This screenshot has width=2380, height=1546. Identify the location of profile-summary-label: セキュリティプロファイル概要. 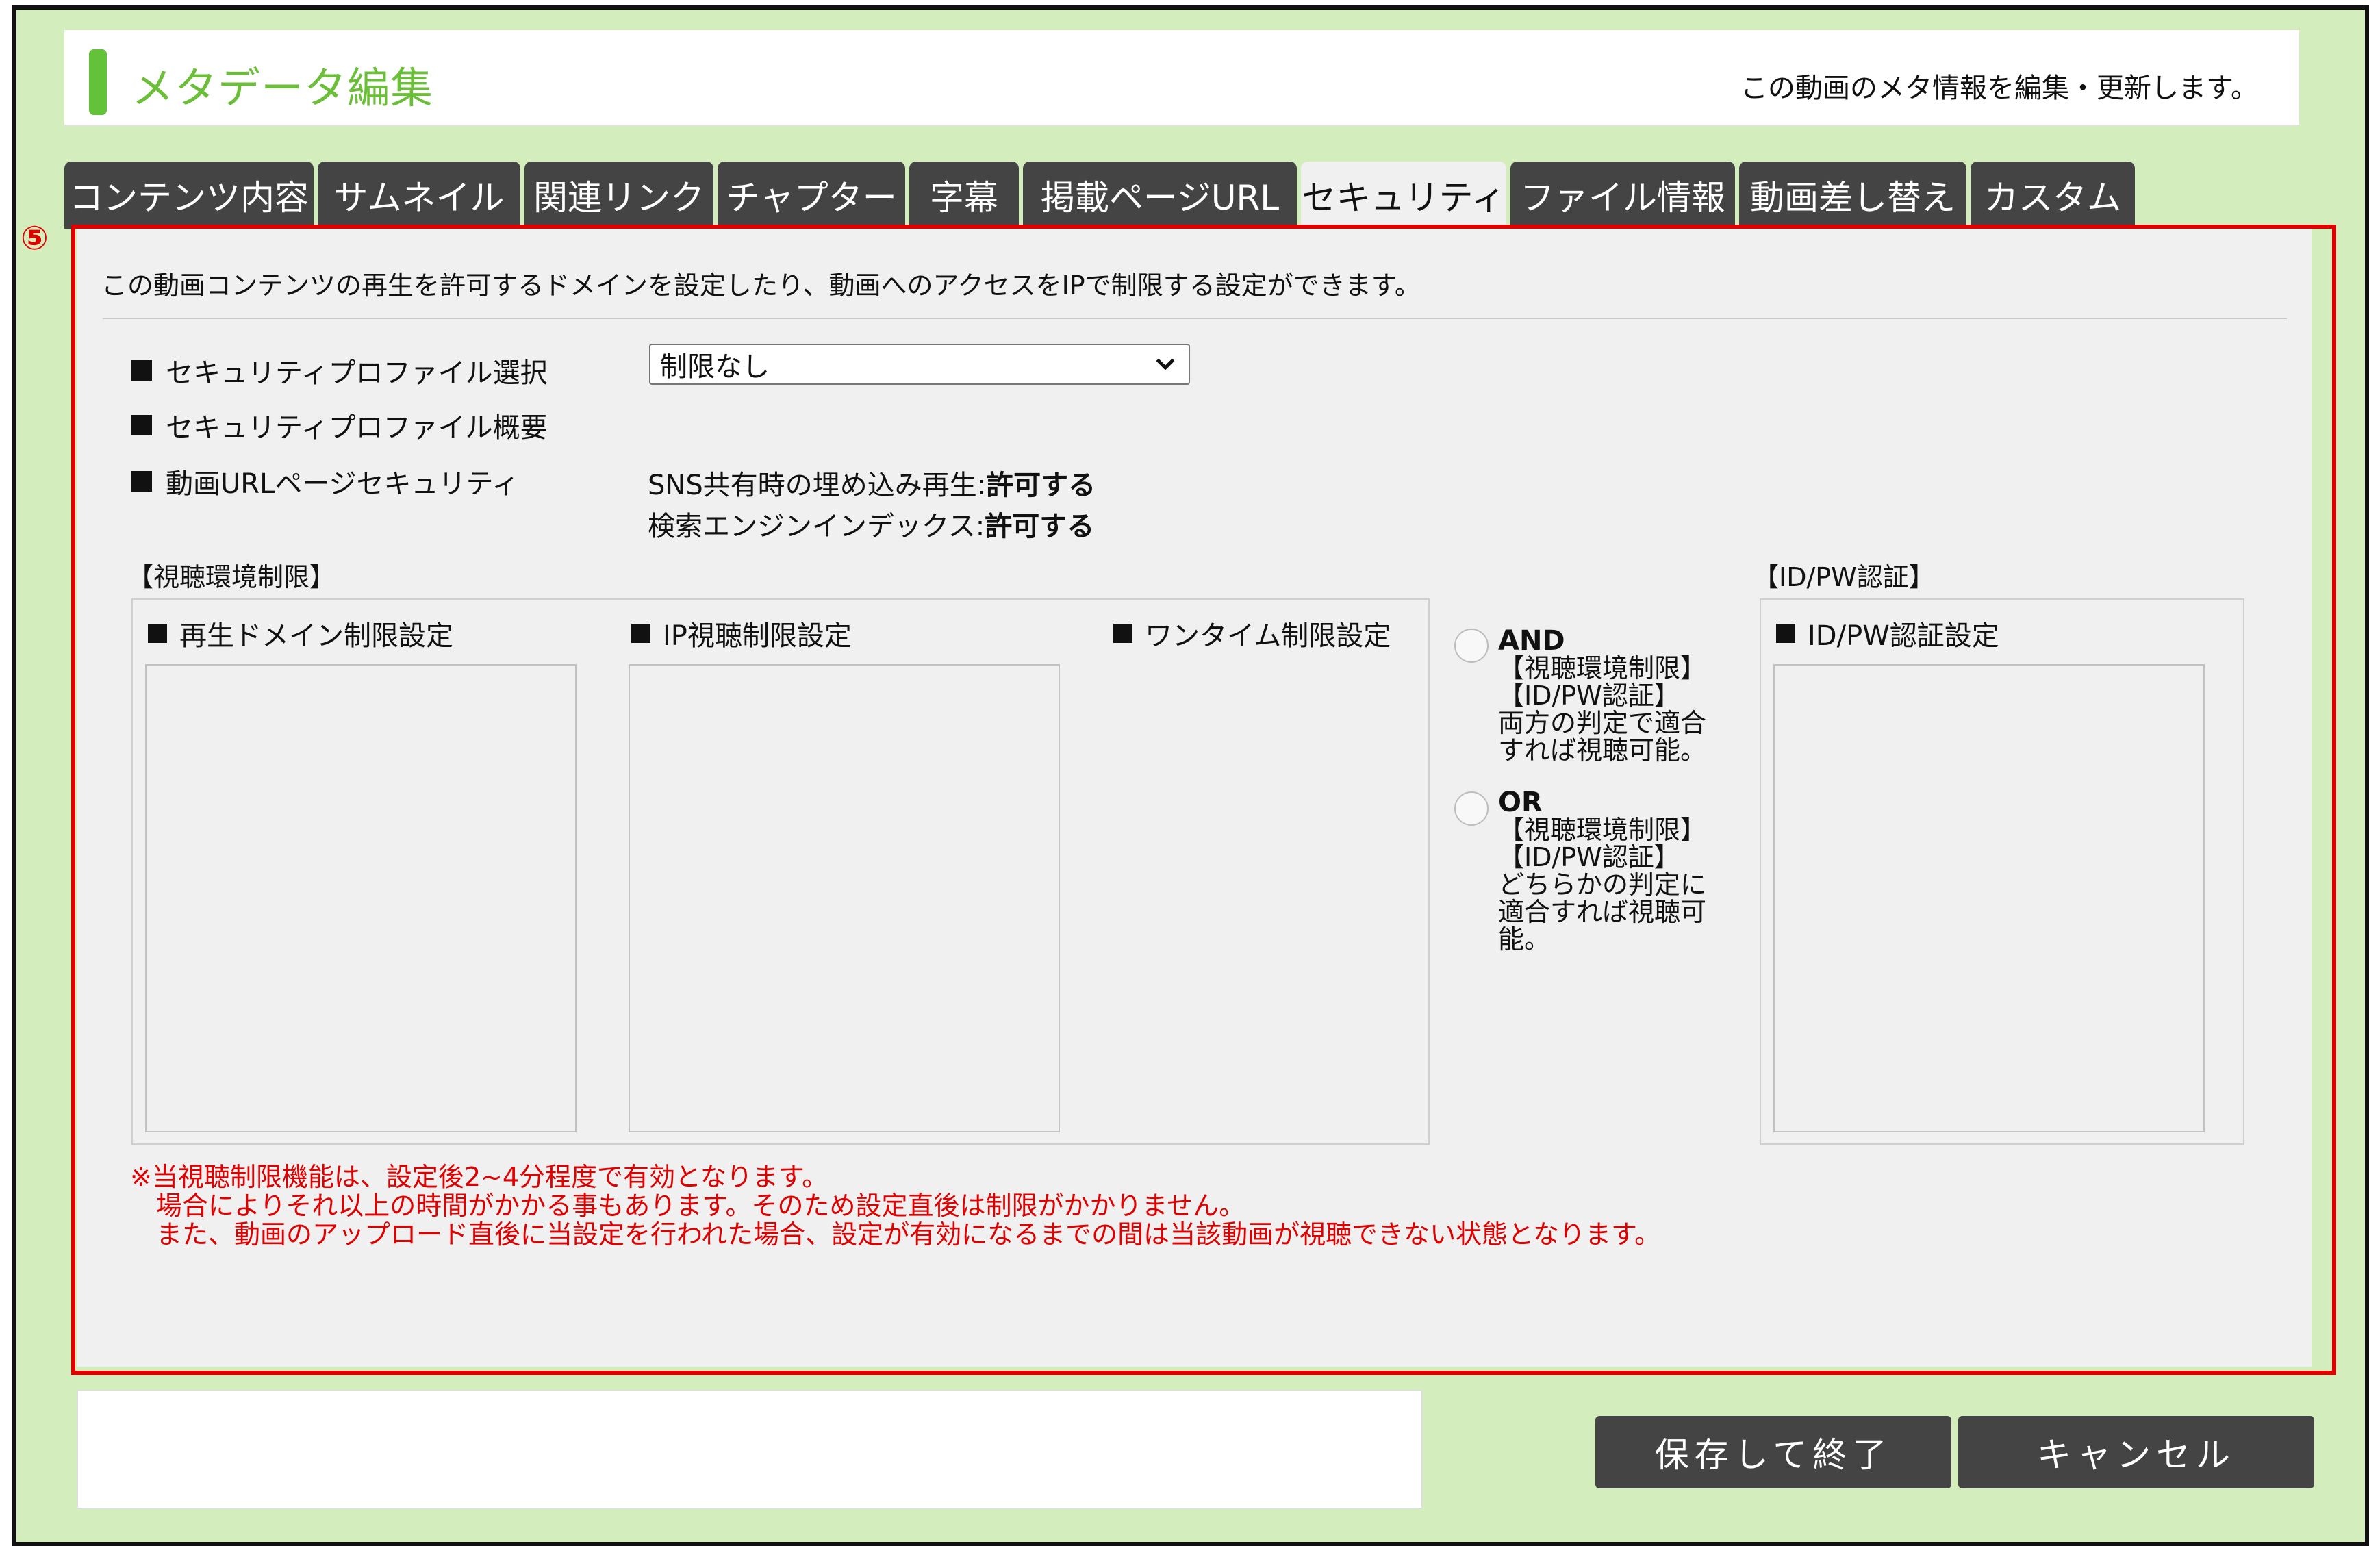
(339, 425).